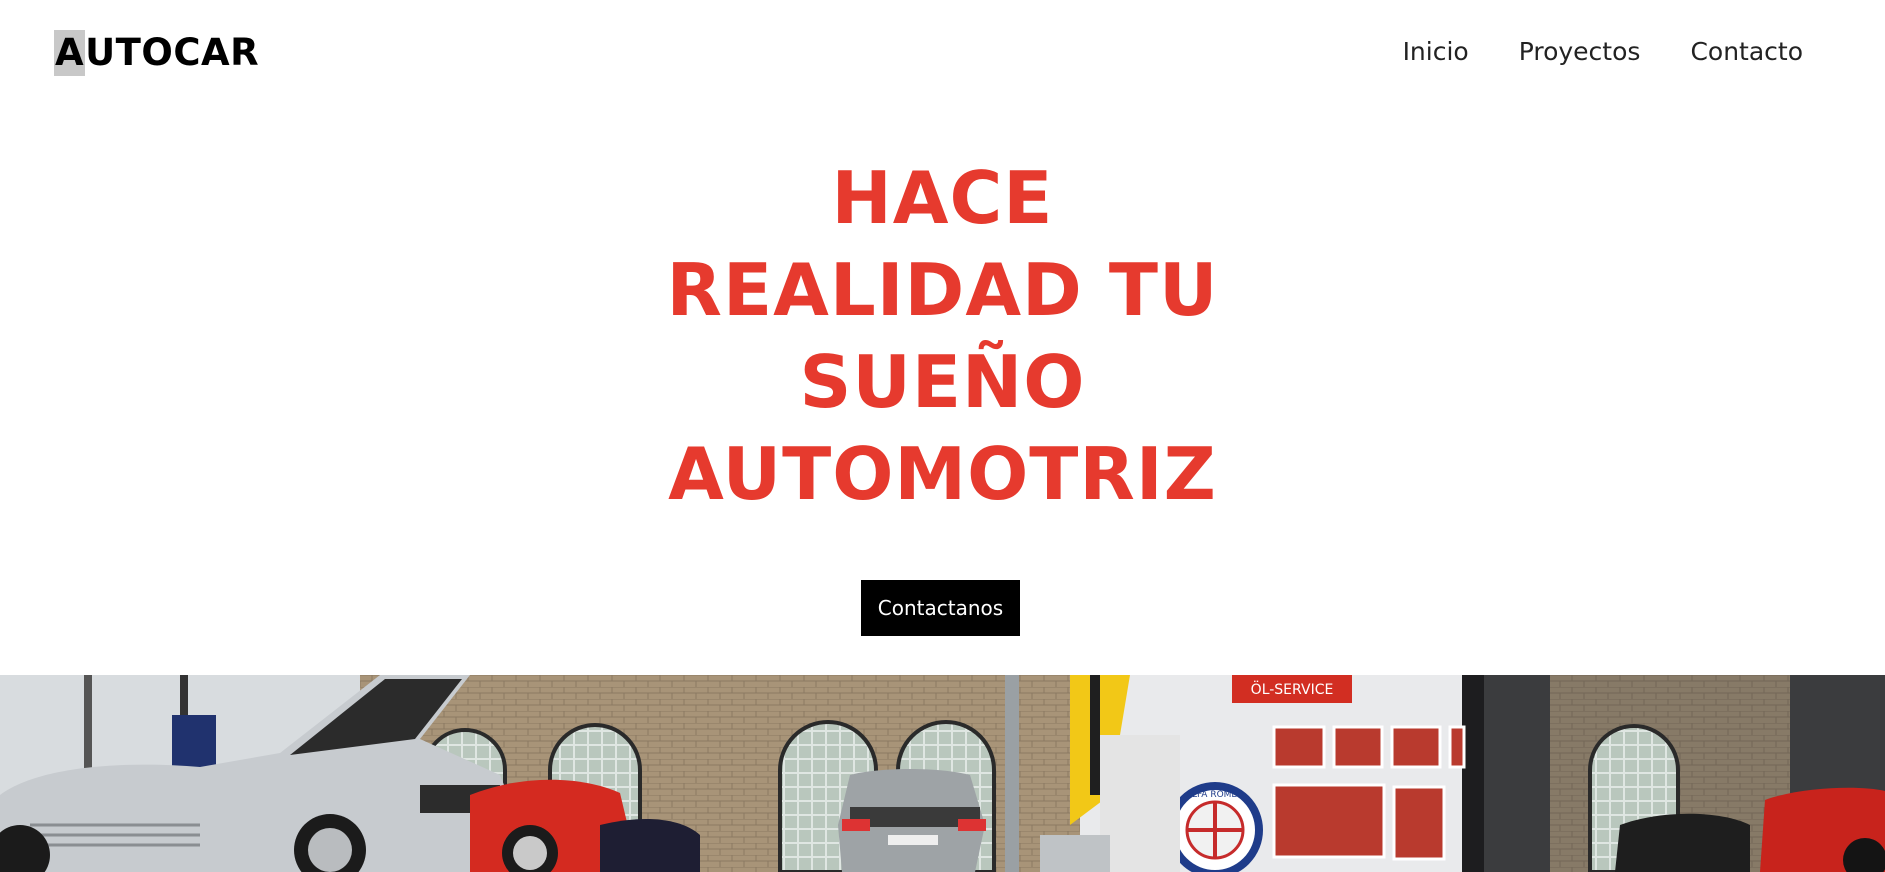  Describe the element at coordinates (1746, 52) in the screenshot. I see `nav-contacto: Contacto` at that location.